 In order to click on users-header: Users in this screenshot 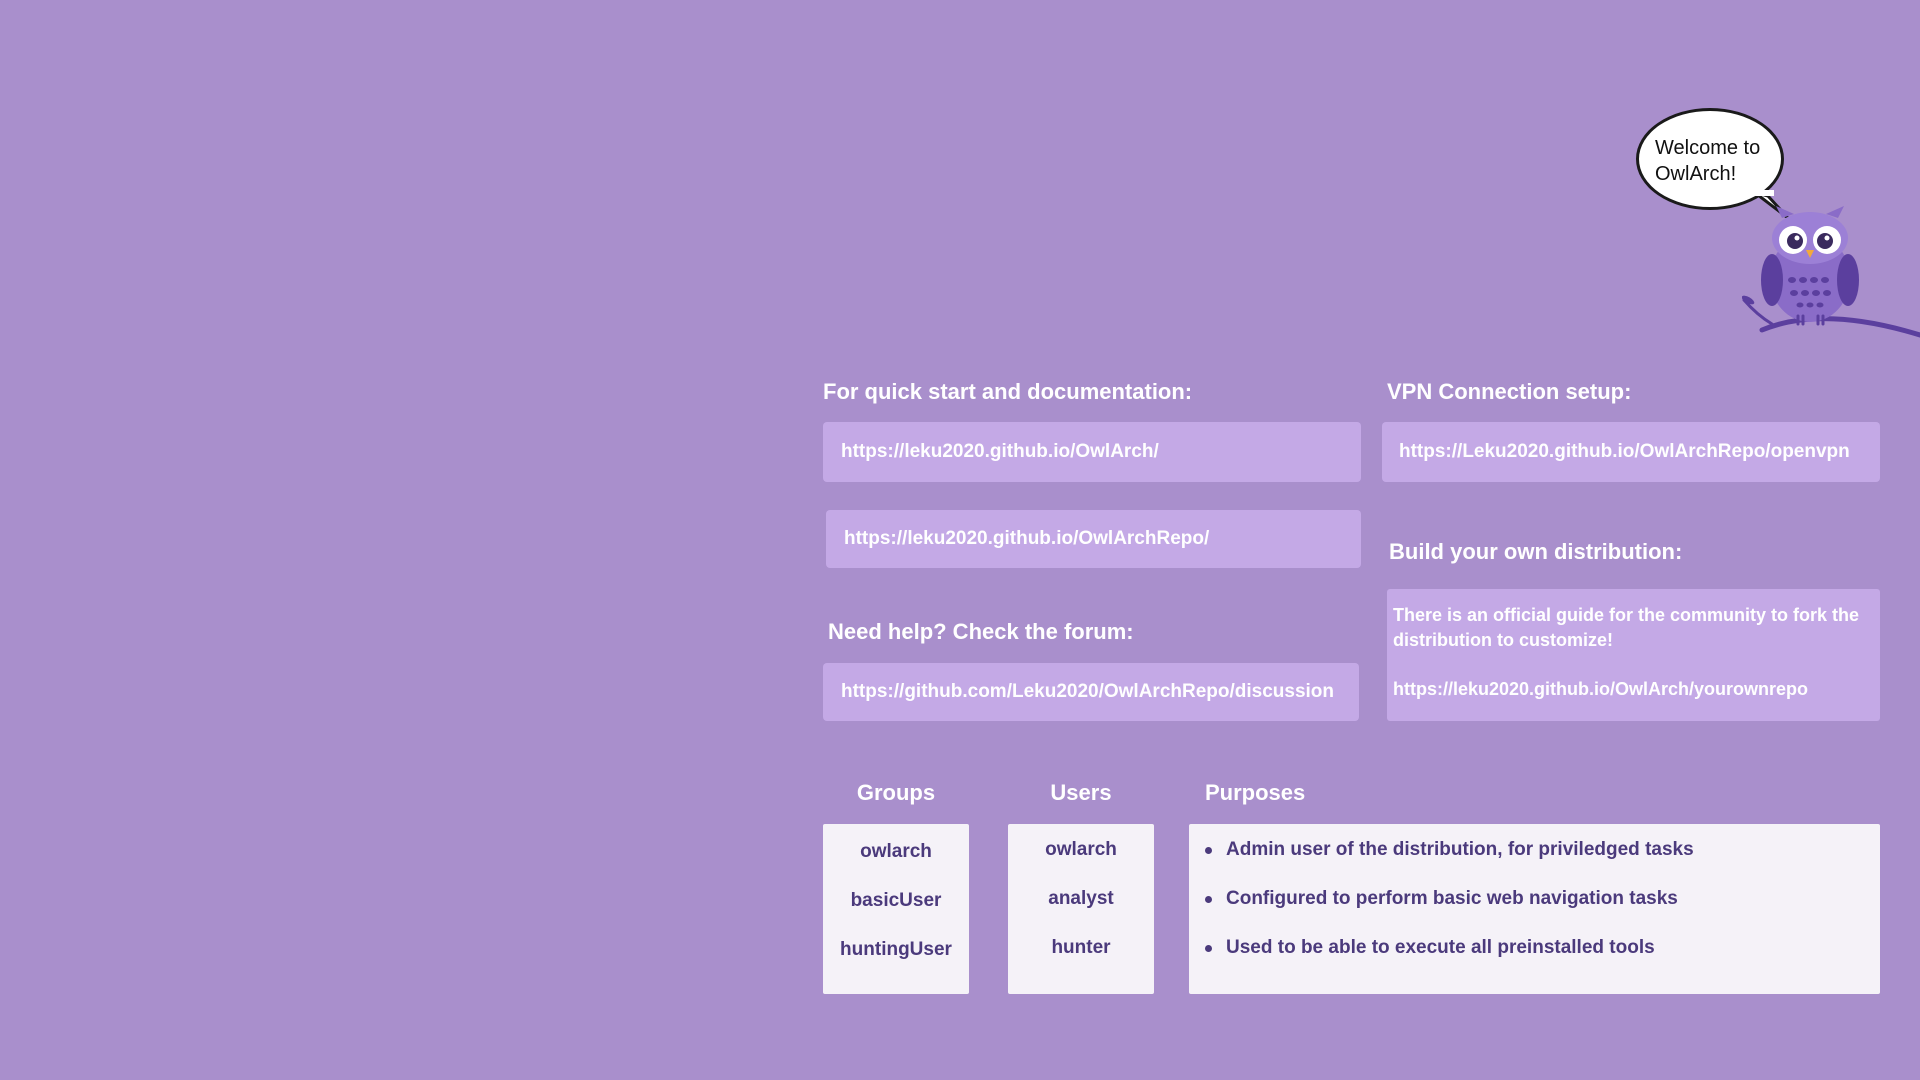, I will do `click(1081, 792)`.